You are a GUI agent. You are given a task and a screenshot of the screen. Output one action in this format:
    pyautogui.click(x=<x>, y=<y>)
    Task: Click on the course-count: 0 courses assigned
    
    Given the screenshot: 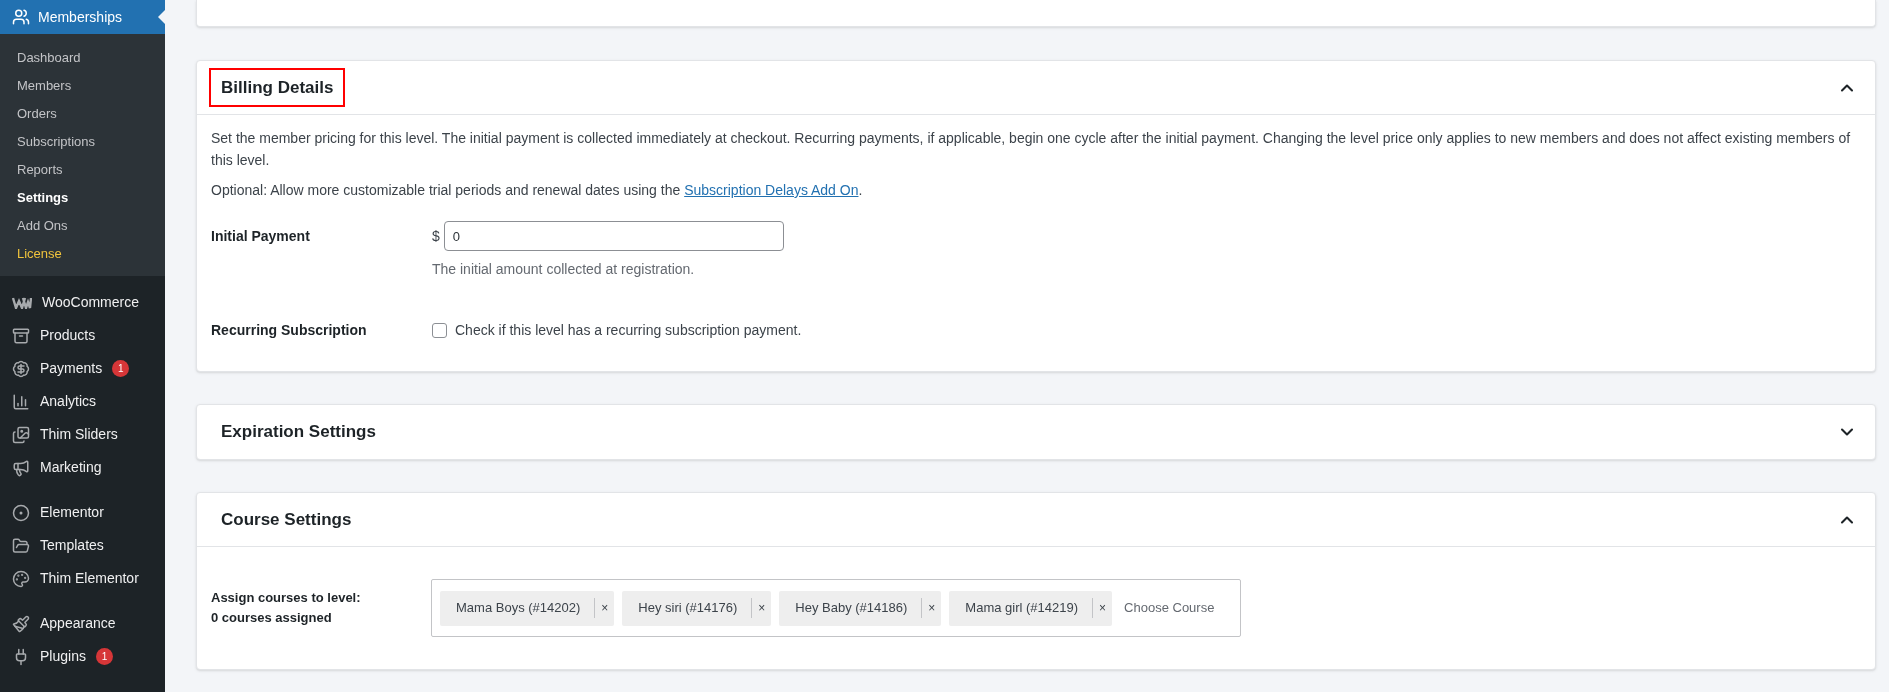 What is the action you would take?
    pyautogui.click(x=272, y=618)
    